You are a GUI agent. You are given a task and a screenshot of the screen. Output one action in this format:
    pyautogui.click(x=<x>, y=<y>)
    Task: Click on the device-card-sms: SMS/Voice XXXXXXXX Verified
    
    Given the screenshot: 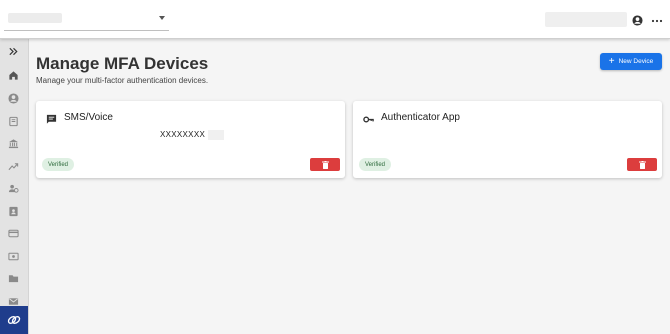 What is the action you would take?
    pyautogui.click(x=190, y=139)
    